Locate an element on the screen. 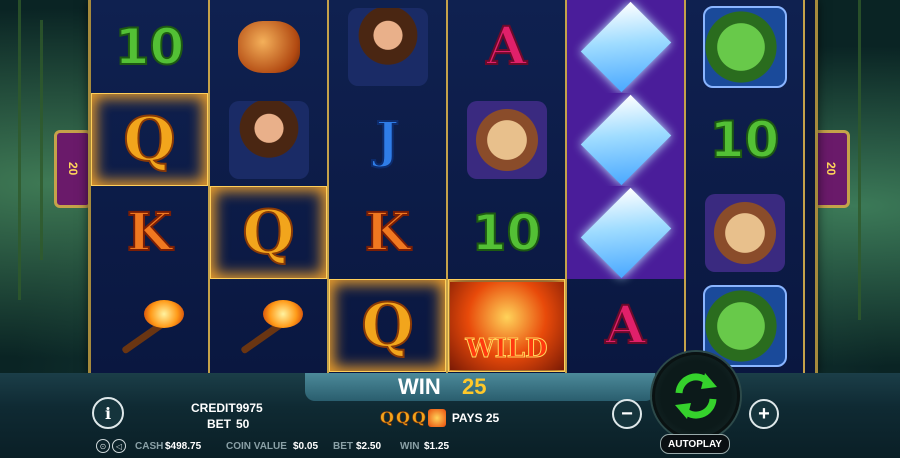 The width and height of the screenshot is (900, 458). cash-value: $498.75 is located at coordinates (183, 446).